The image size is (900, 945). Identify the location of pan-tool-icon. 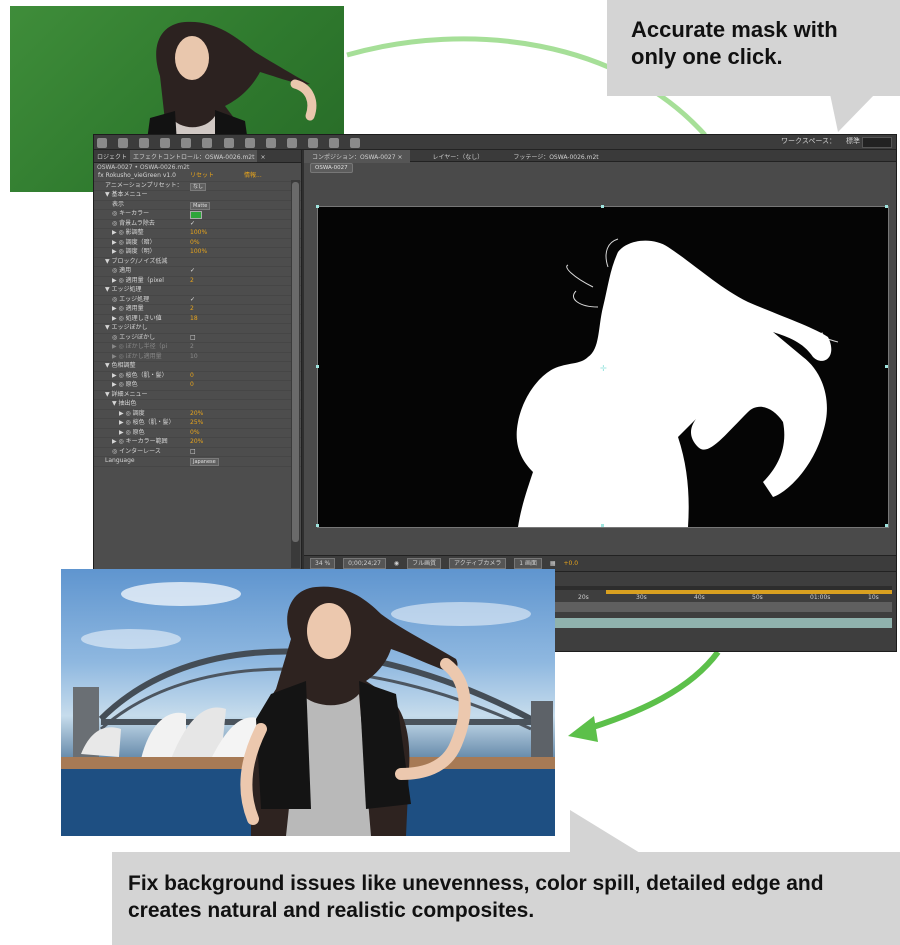
(207, 143).